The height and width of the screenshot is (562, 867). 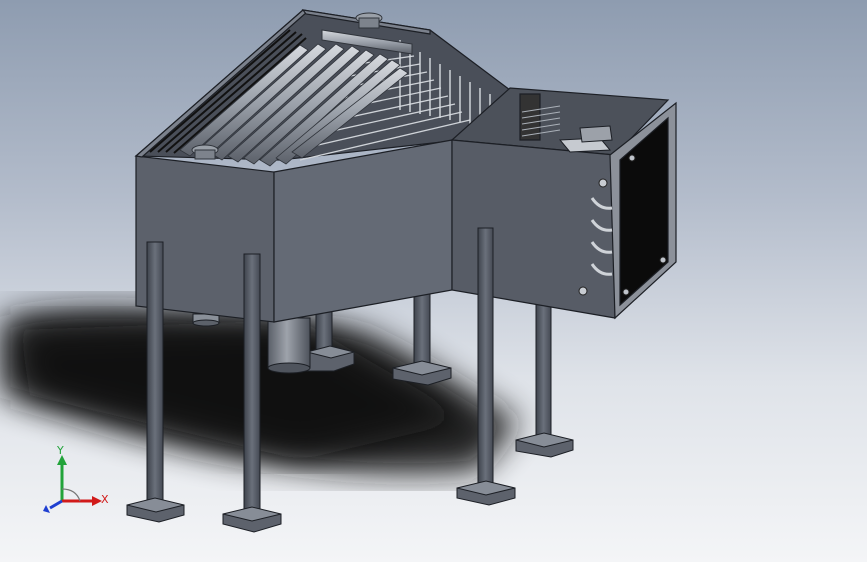 I want to click on triad-arc-icon, so click(x=71, y=495).